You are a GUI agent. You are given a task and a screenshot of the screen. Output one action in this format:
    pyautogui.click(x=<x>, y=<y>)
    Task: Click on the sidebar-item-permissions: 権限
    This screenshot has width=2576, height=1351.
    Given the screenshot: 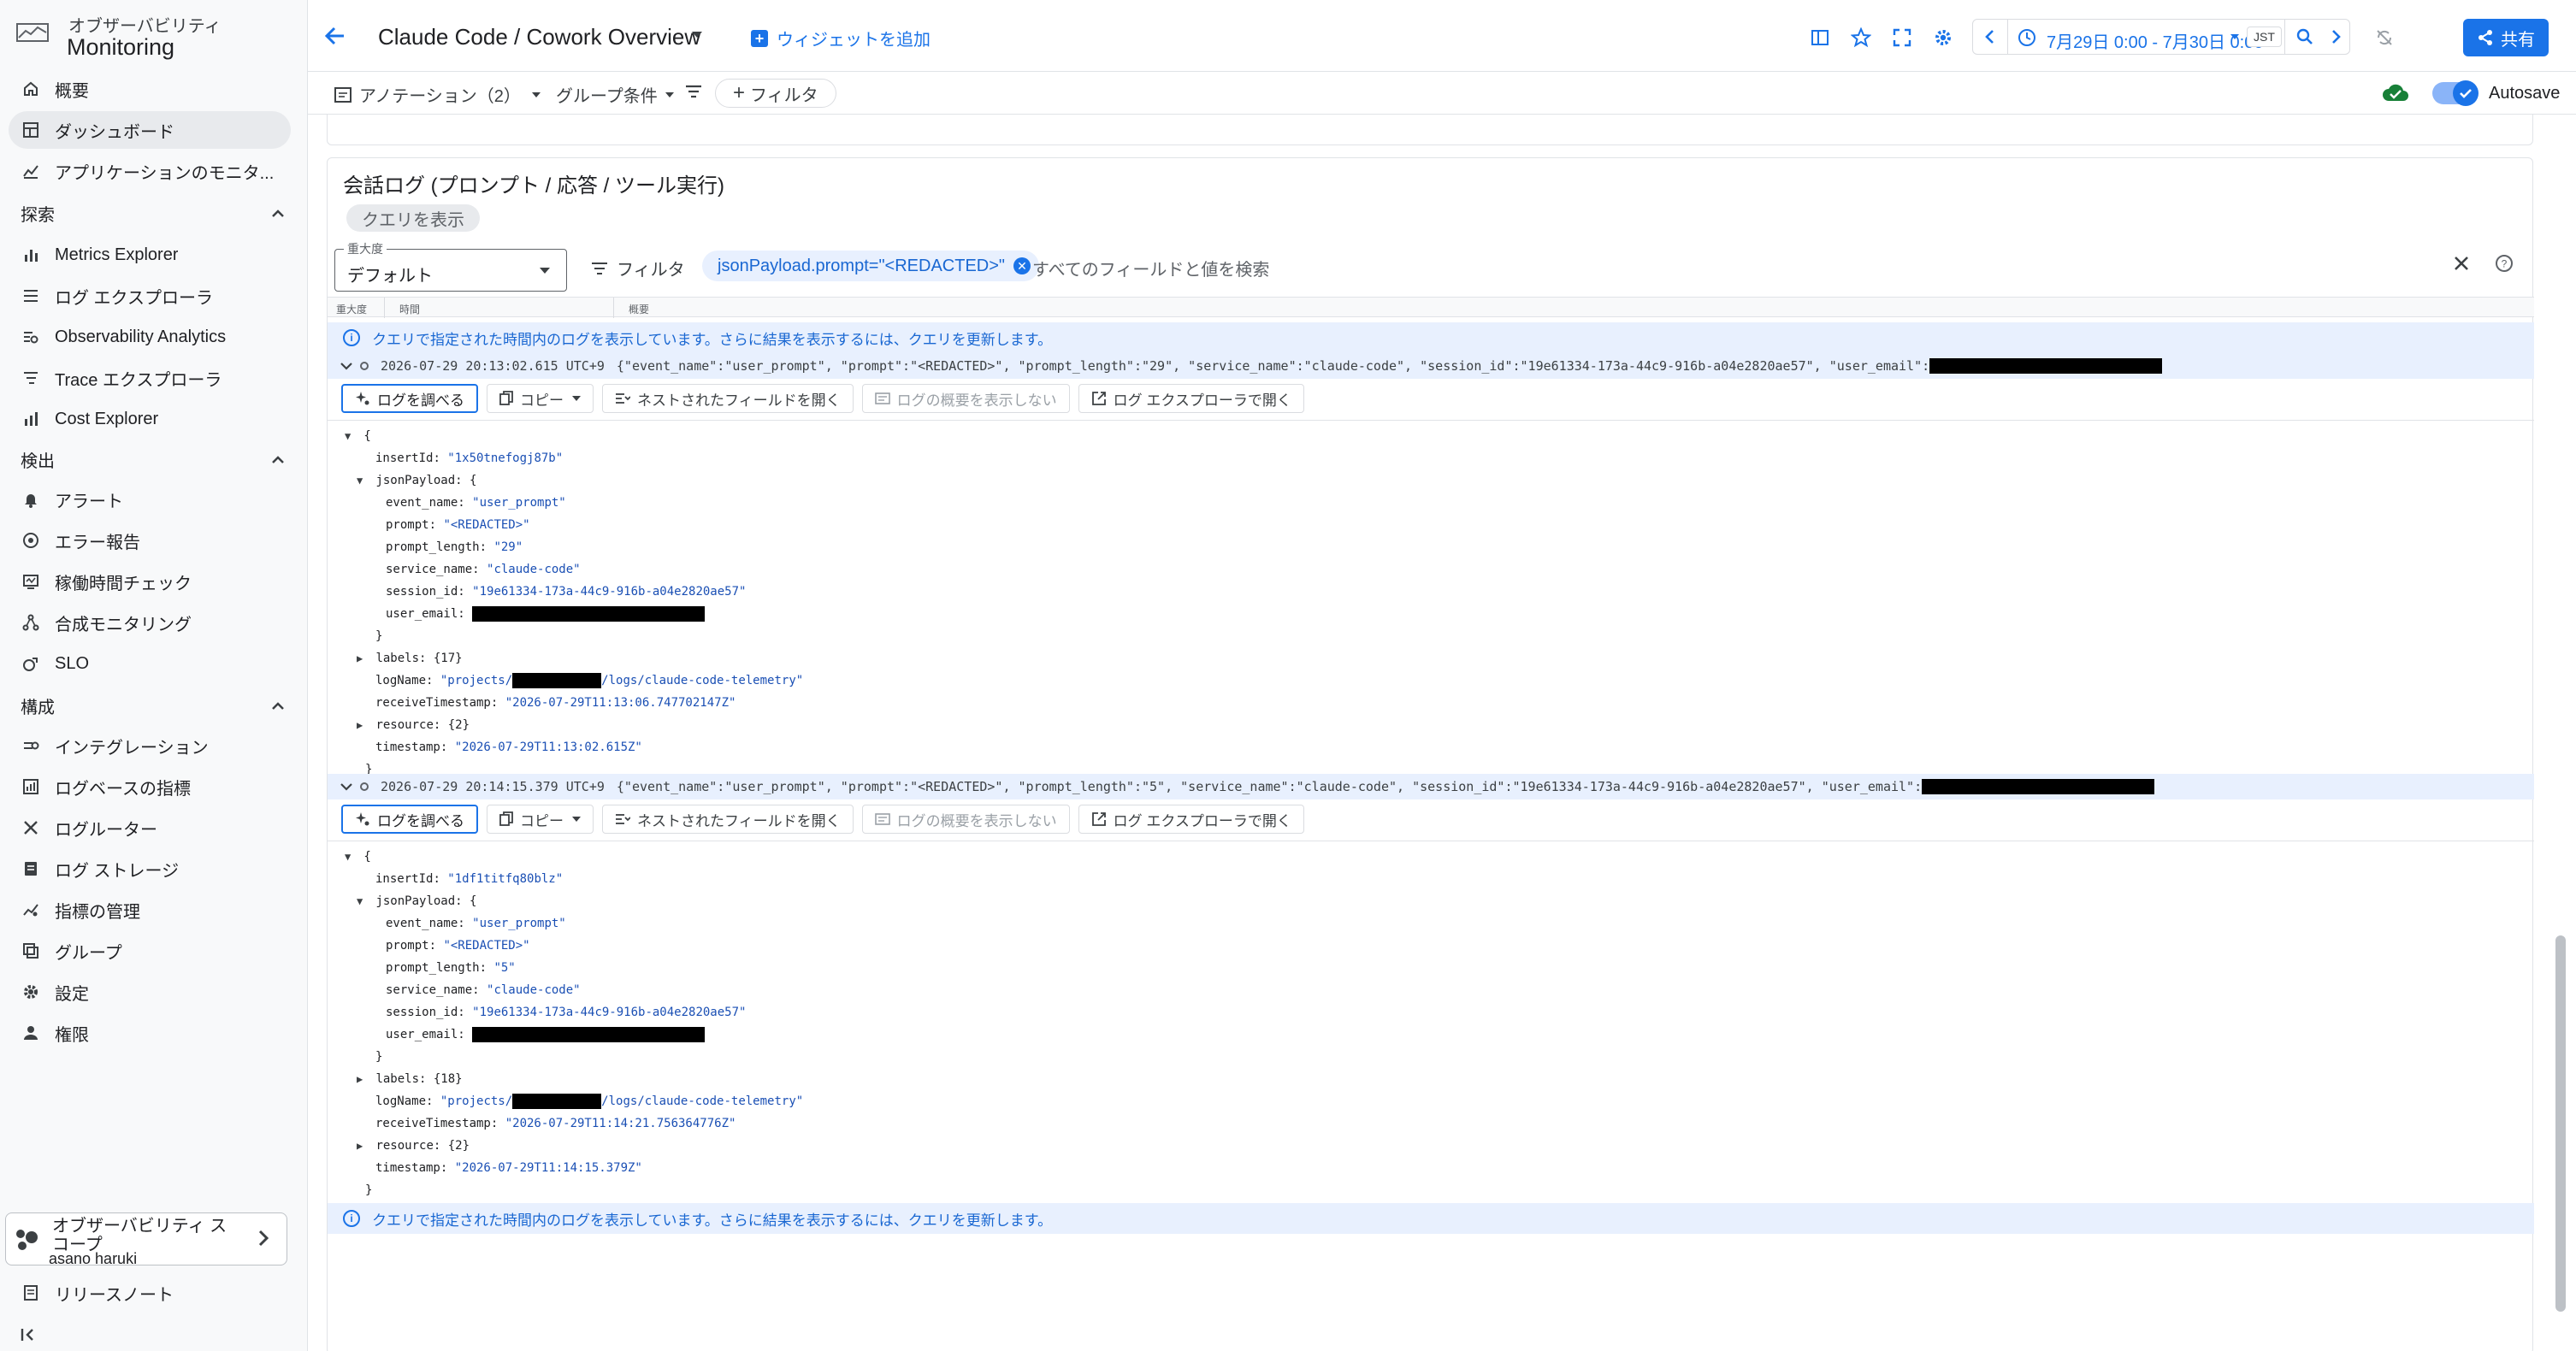 What is the action you would take?
    pyautogui.click(x=150, y=1033)
    